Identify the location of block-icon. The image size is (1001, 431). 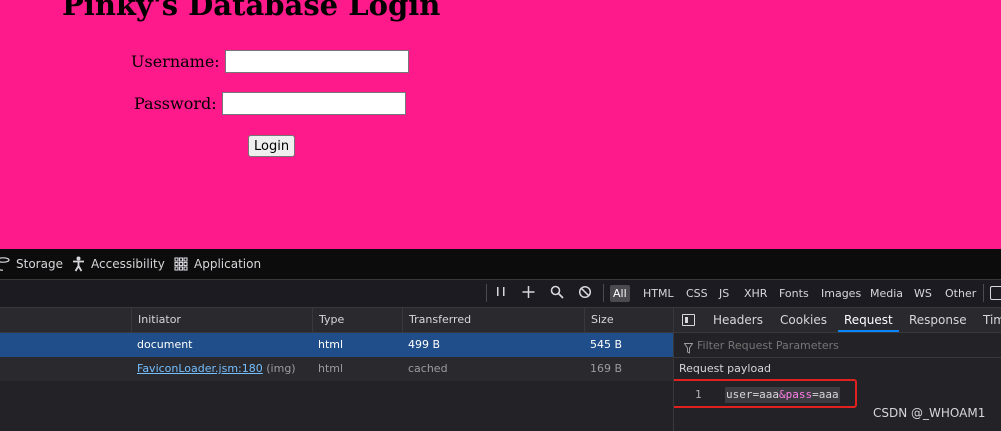
(585, 294).